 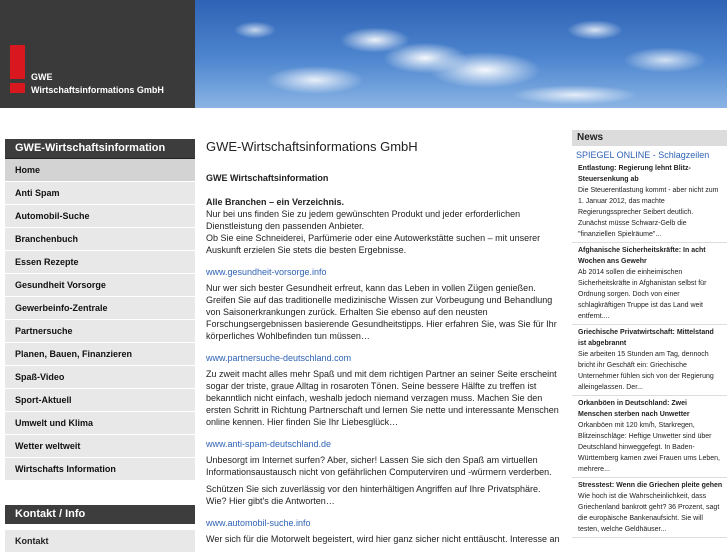 I want to click on link-gesundheit-vorsorge: www.gesundheit-vorsorge.info, so click(x=383, y=272).